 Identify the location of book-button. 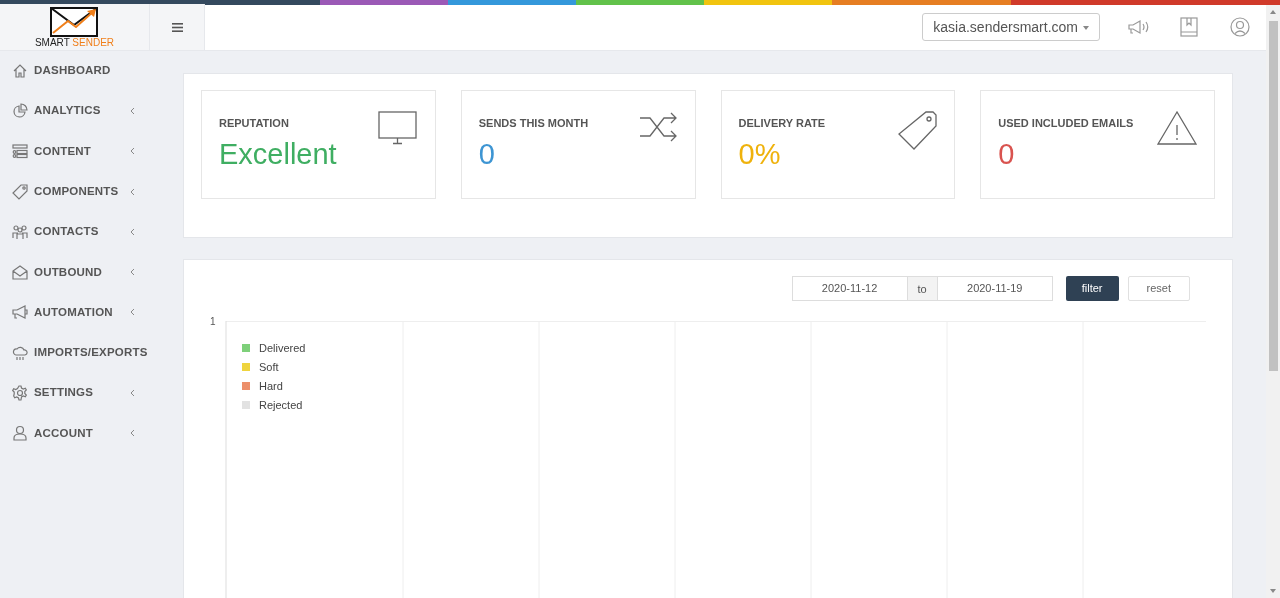
(1189, 27).